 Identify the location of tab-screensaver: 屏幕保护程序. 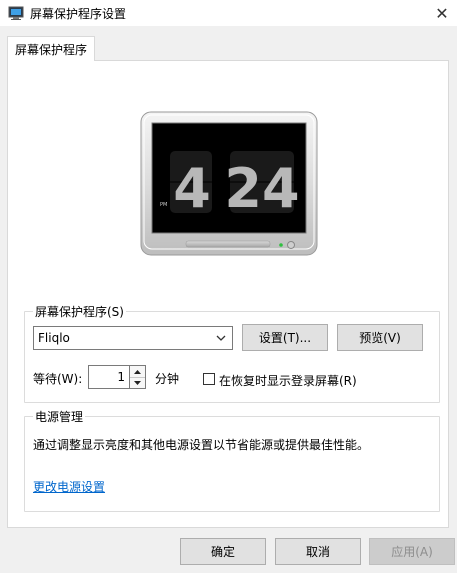
(51, 48).